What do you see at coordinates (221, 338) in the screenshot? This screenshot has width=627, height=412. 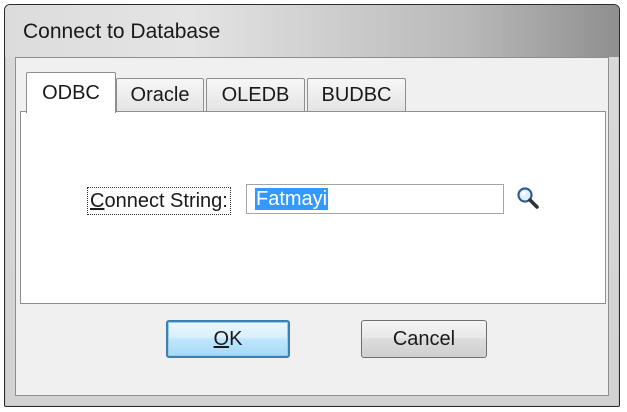 I see `mnemonic-o: O` at bounding box center [221, 338].